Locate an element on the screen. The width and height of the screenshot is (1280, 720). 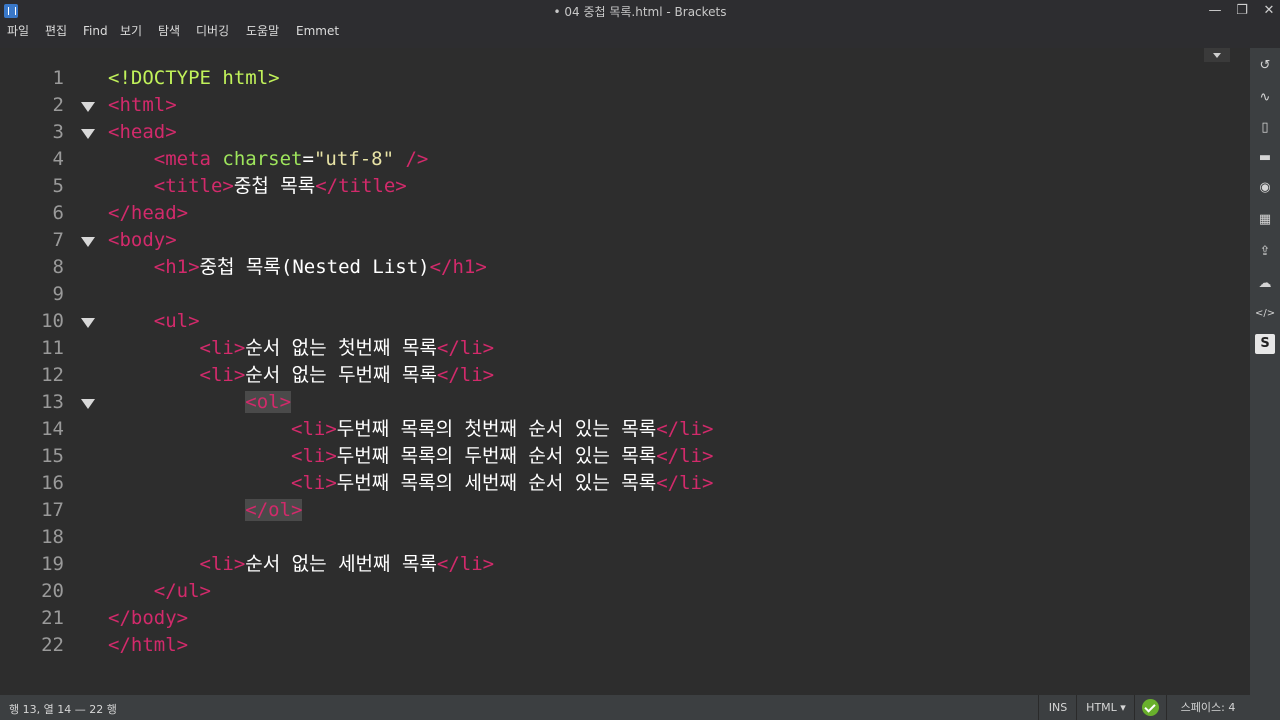
line-number: 20 is located at coordinates (52, 591).